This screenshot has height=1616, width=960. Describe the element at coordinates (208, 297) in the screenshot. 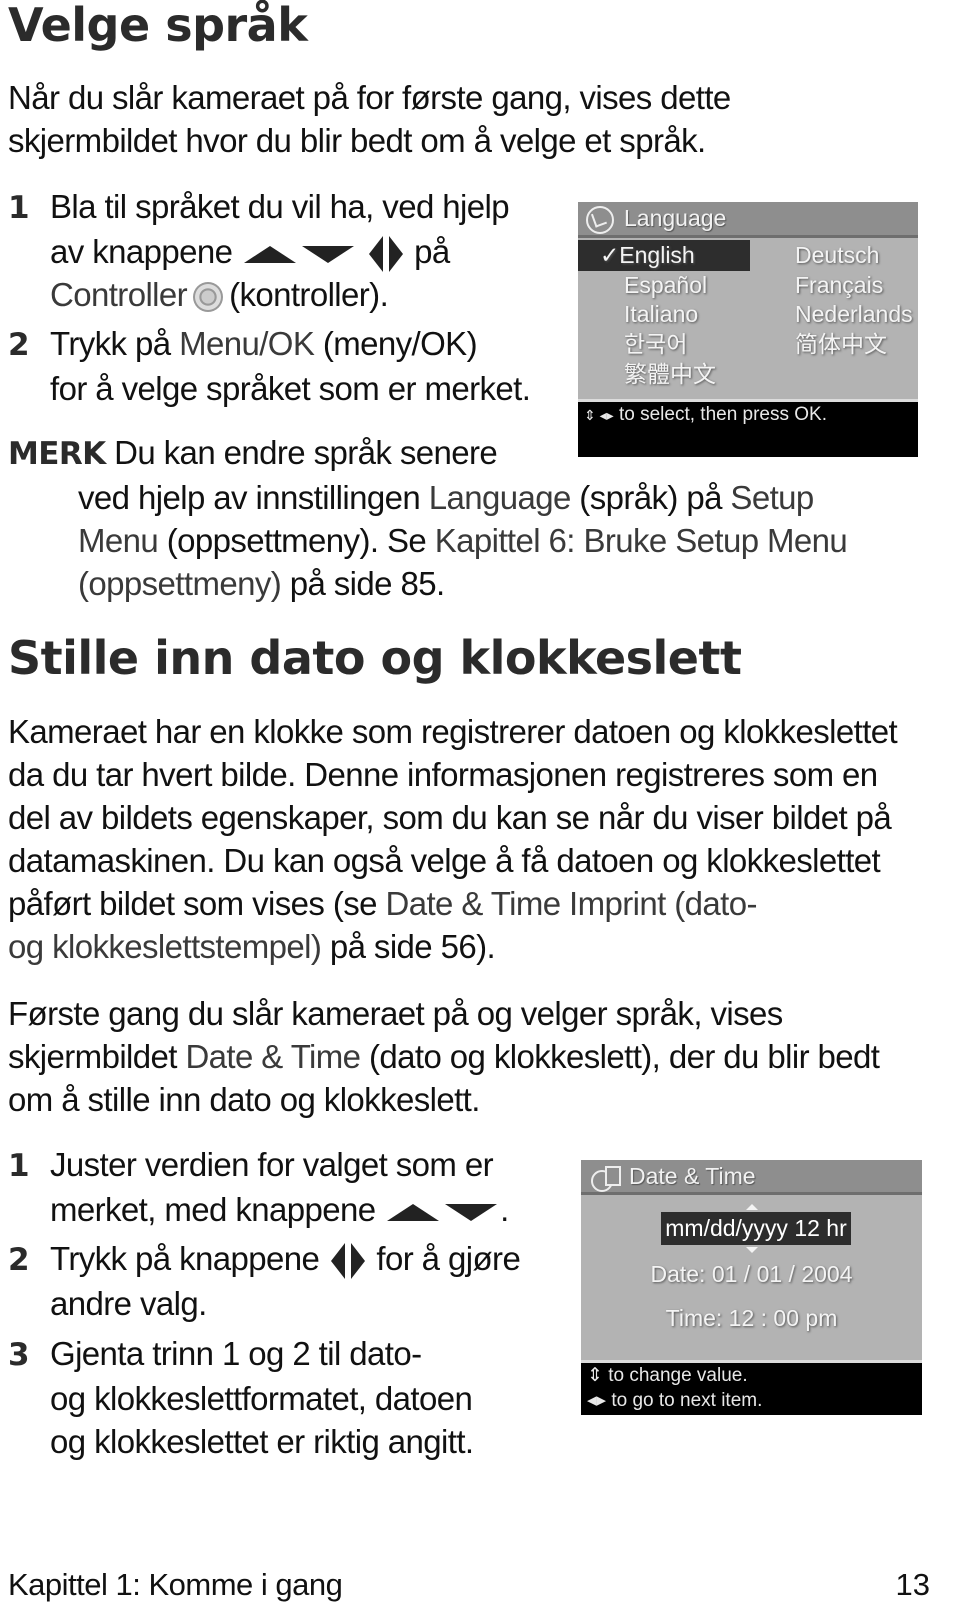

I see `controller-icon` at that location.